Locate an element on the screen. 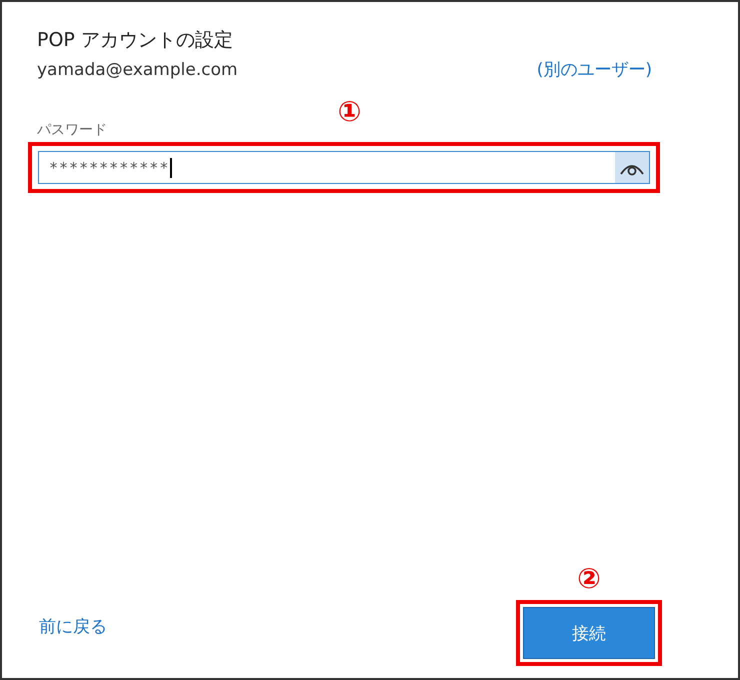  annotation-number: ② is located at coordinates (589, 579).